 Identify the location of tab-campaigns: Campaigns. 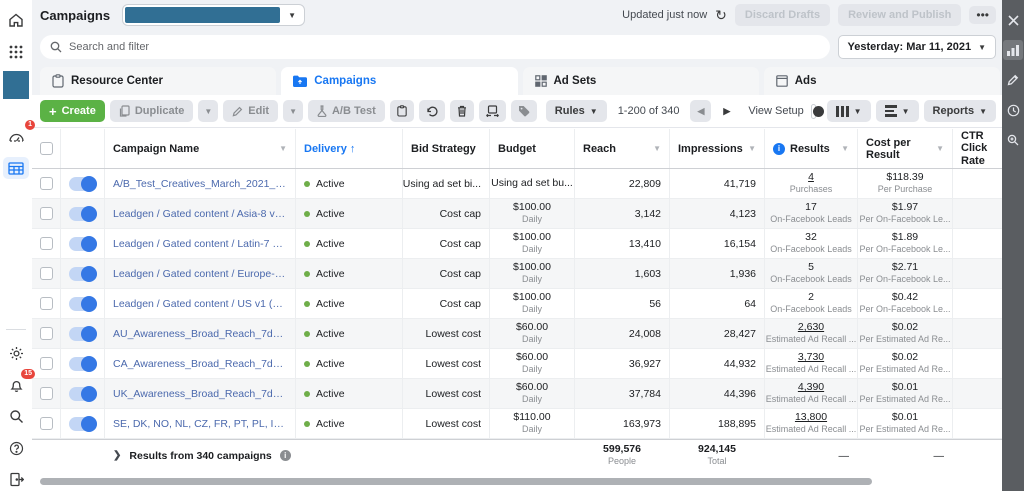
(399, 81).